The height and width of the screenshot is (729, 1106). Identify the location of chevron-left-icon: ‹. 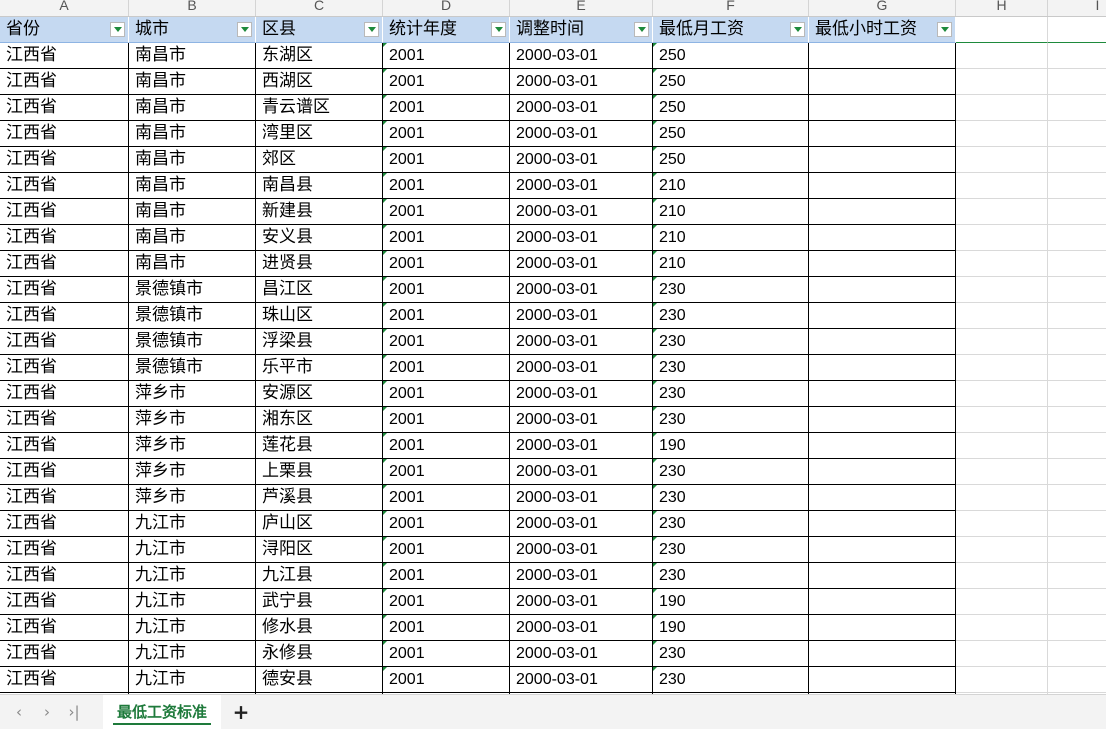
(19, 712).